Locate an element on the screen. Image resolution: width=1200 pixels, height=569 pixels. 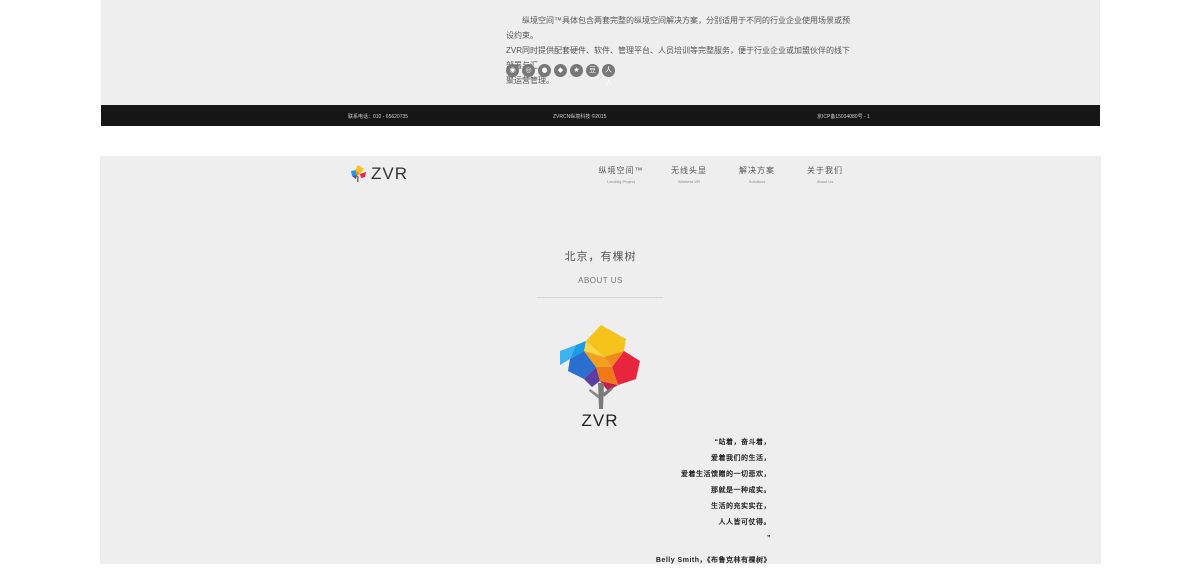
quote-line: 爱着生活馈赠的一切悲欢， is located at coordinates (726, 474).